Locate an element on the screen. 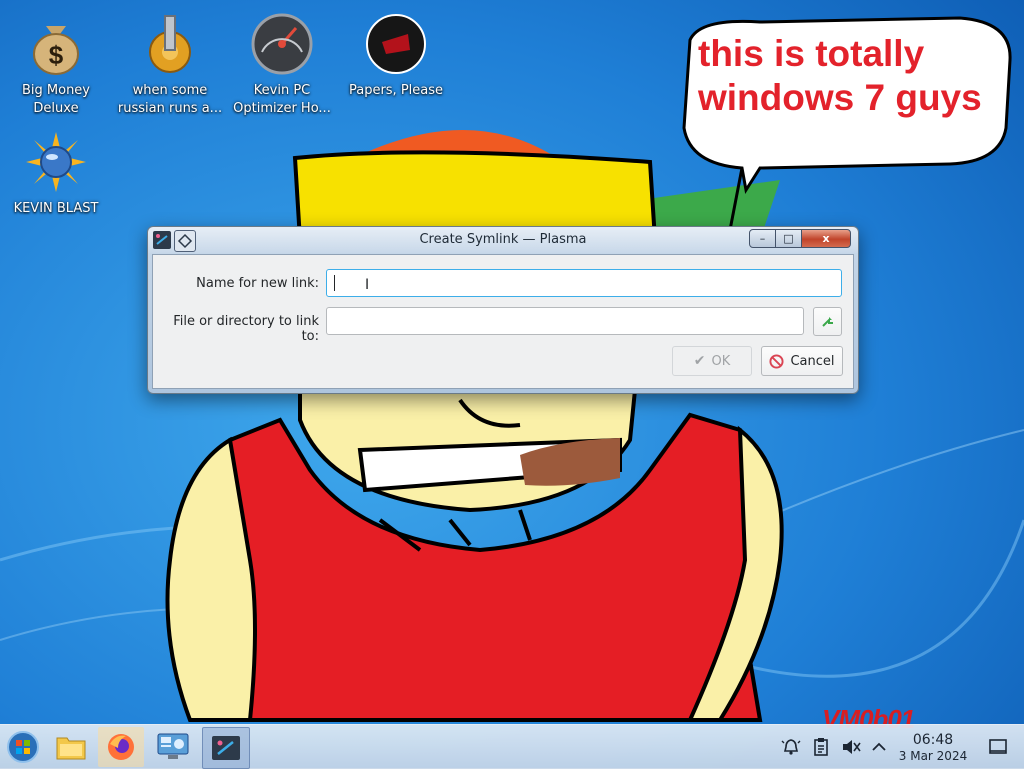 The image size is (1024, 769). desktop-icon-kevin-blast: KEVIN BLAST is located at coordinates (56, 174).